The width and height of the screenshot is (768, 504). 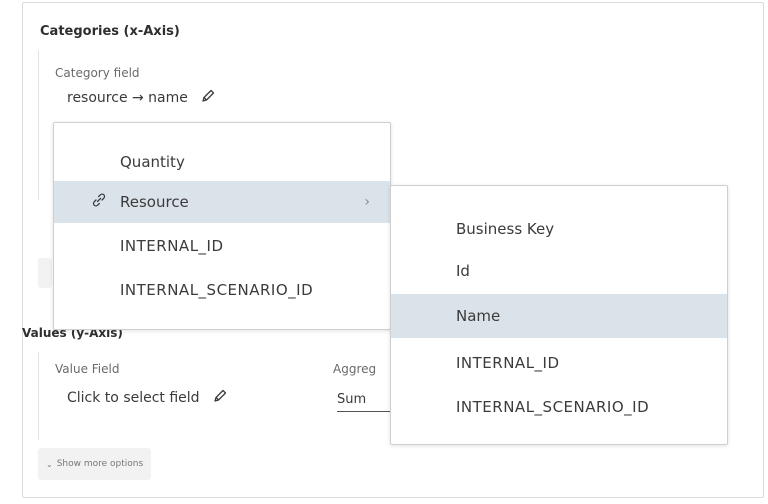 What do you see at coordinates (38, 396) in the screenshot?
I see `values-divider` at bounding box center [38, 396].